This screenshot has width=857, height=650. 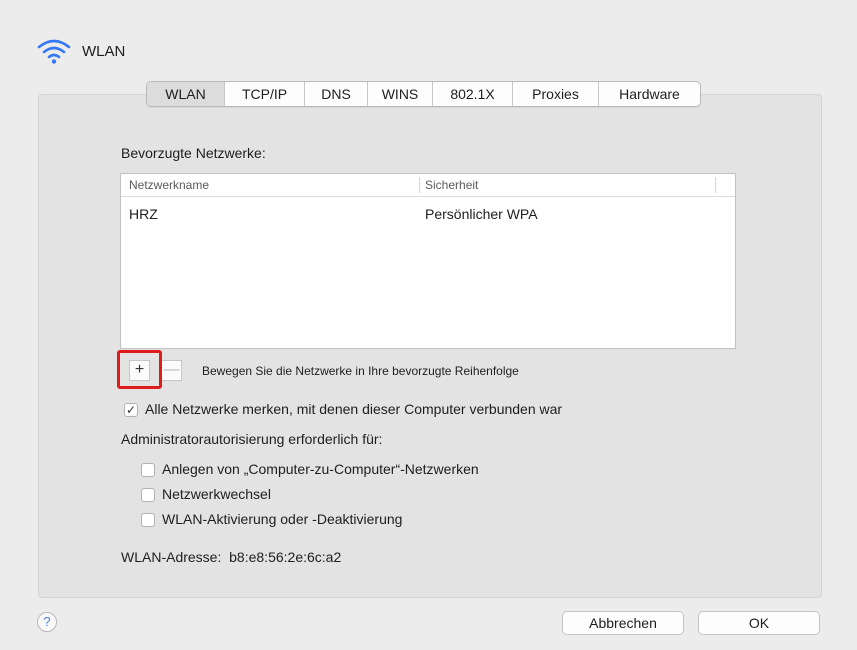 I want to click on wlan-toggle-label: WLAN-Aktivierung oder -Deaktivierung, so click(x=282, y=519).